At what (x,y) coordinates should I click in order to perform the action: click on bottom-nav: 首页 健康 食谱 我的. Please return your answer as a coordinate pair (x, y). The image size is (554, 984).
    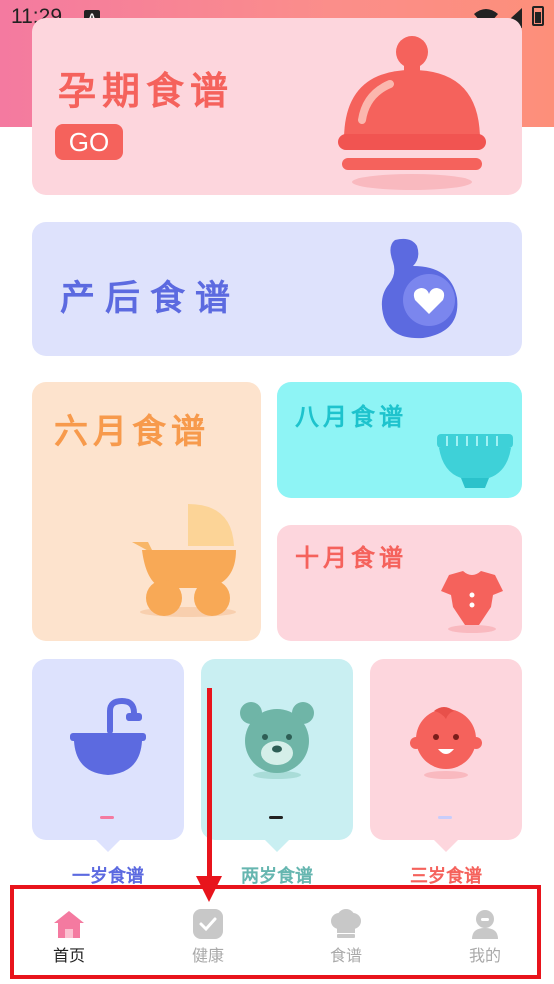
    Looking at the image, I should click on (277, 935).